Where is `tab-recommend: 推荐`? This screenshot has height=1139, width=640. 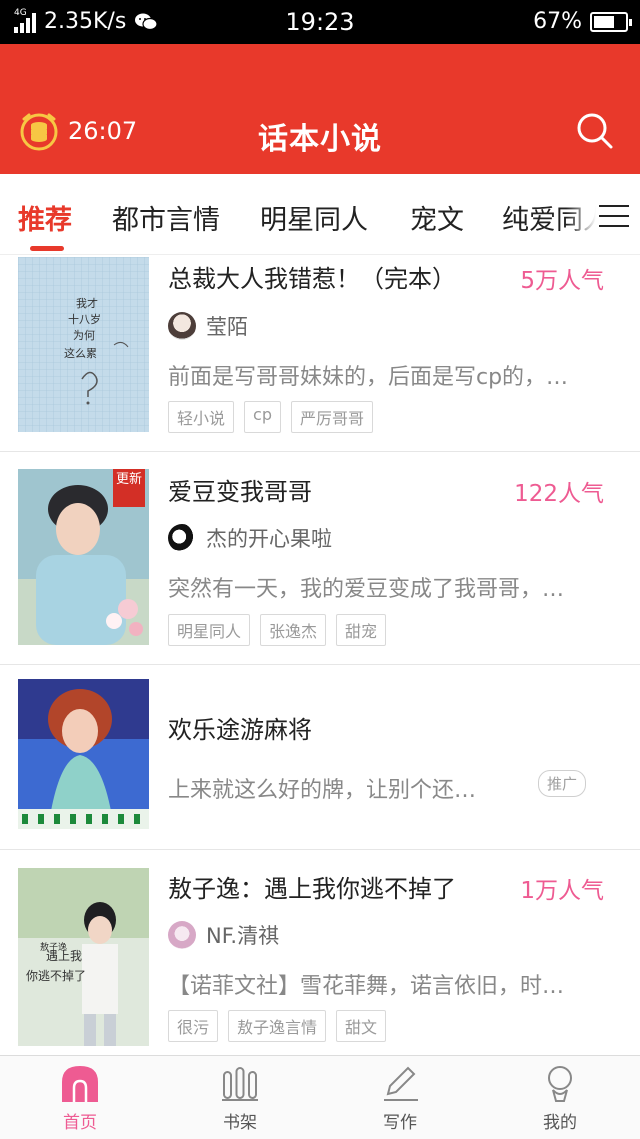 tab-recommend: 推荐 is located at coordinates (45, 217).